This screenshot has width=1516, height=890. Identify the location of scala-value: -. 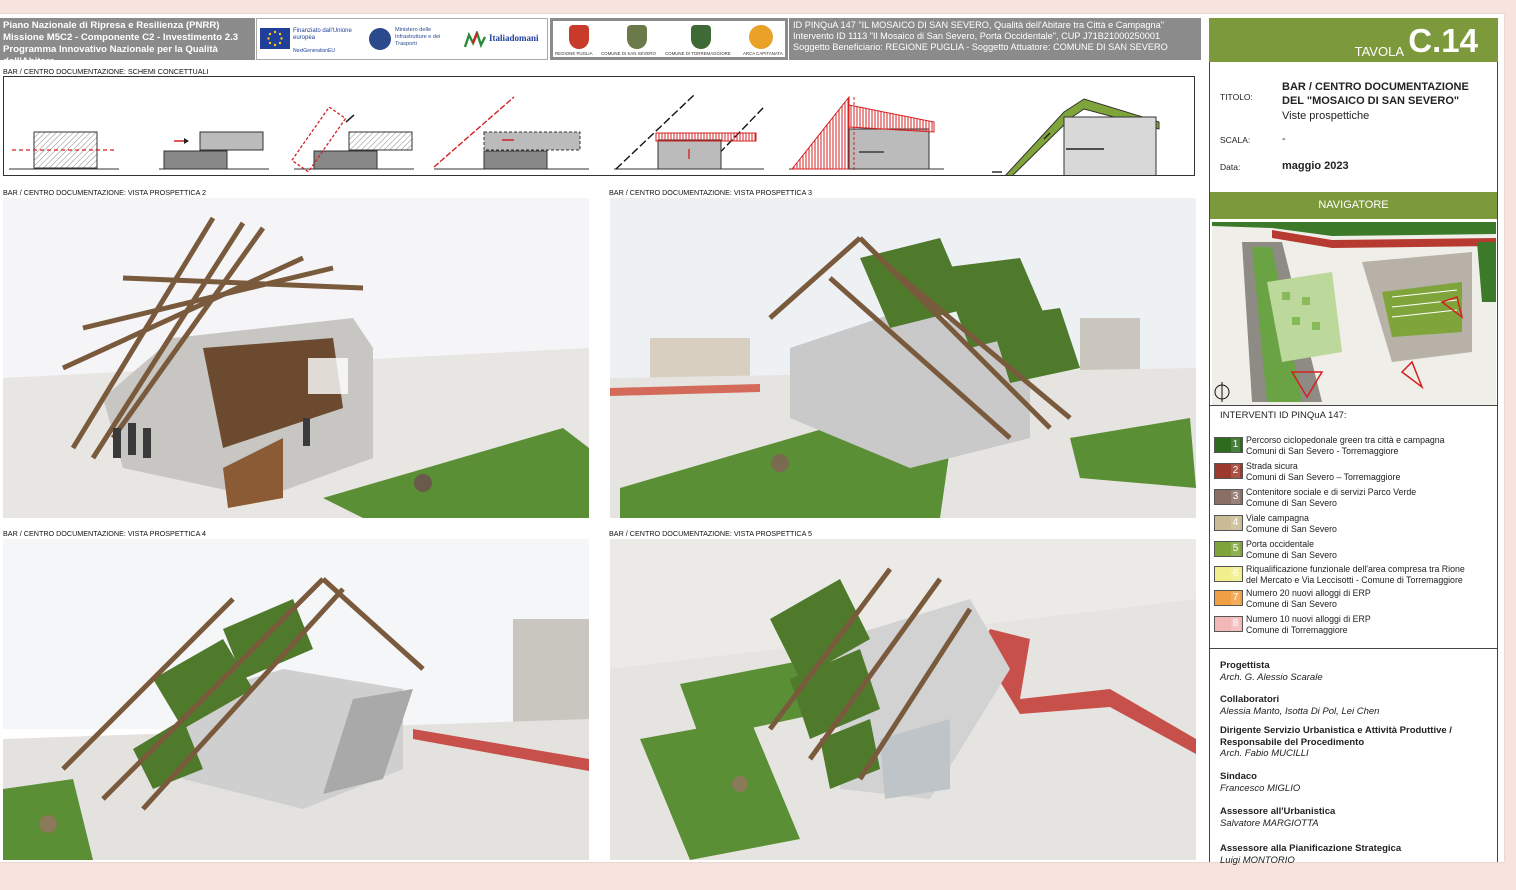
(1284, 139).